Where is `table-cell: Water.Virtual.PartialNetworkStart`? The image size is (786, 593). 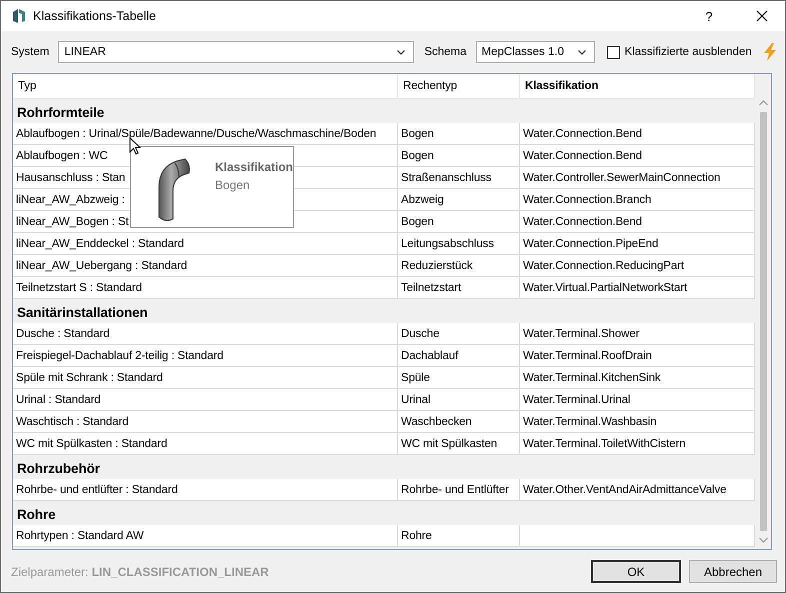
table-cell: Water.Virtual.PartialNetworkStart is located at coordinates (637, 287).